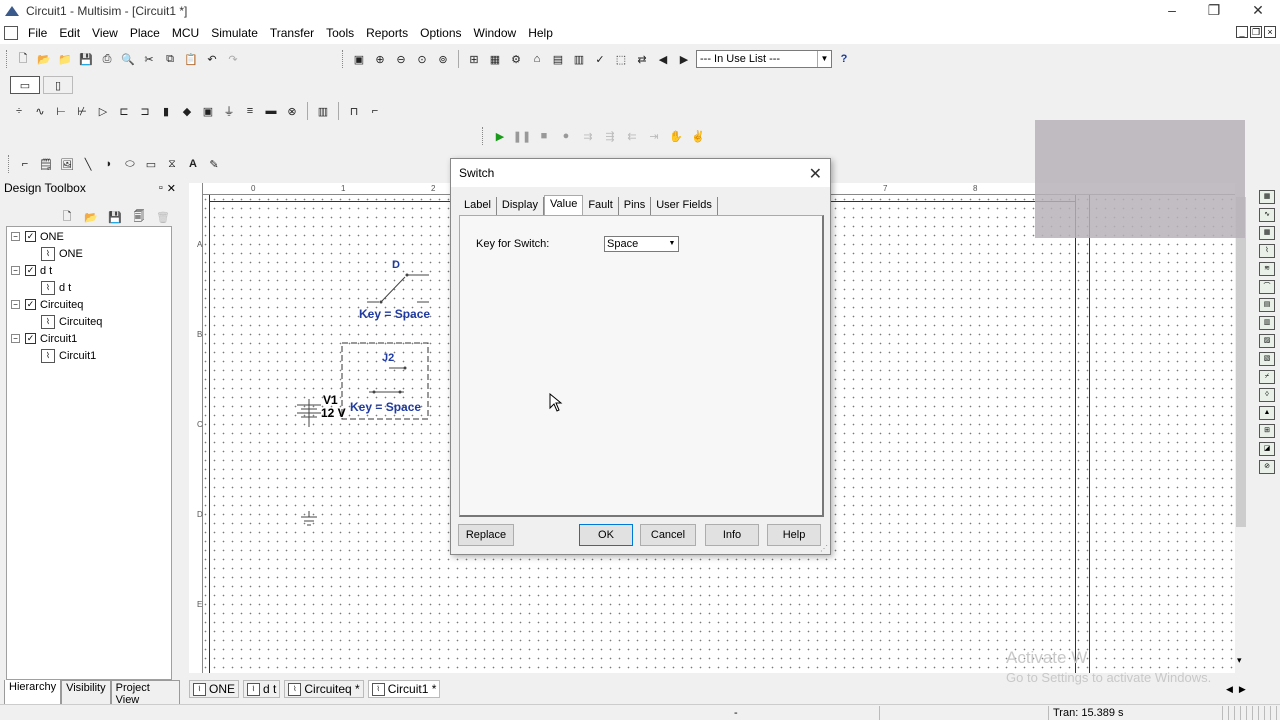 This screenshot has width=1280, height=720. Describe the element at coordinates (474, 59) in the screenshot. I see `toolbox-toggle-icon: ⊞` at that location.